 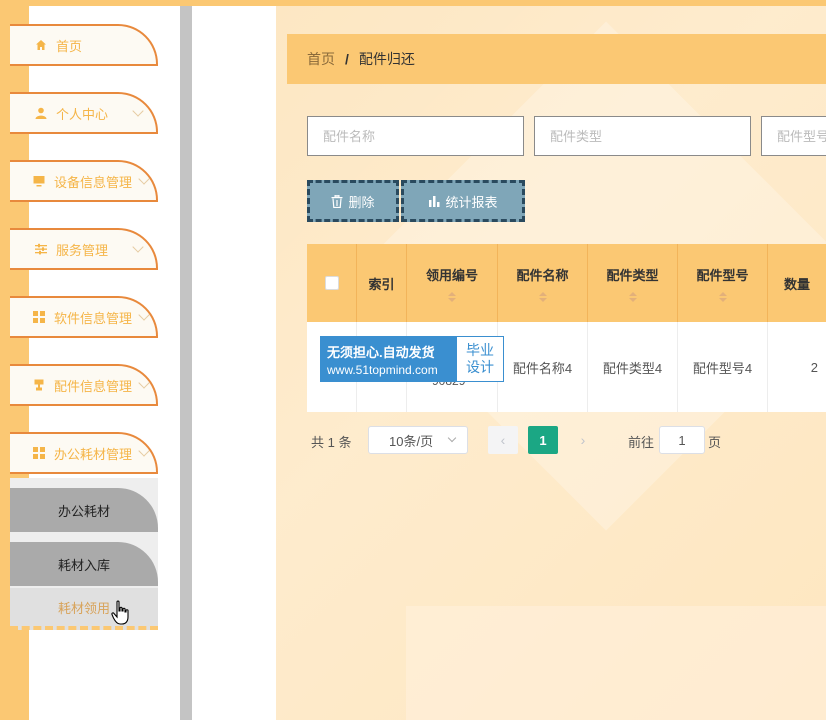 What do you see at coordinates (415, 136) in the screenshot?
I see `part-name-search-input` at bounding box center [415, 136].